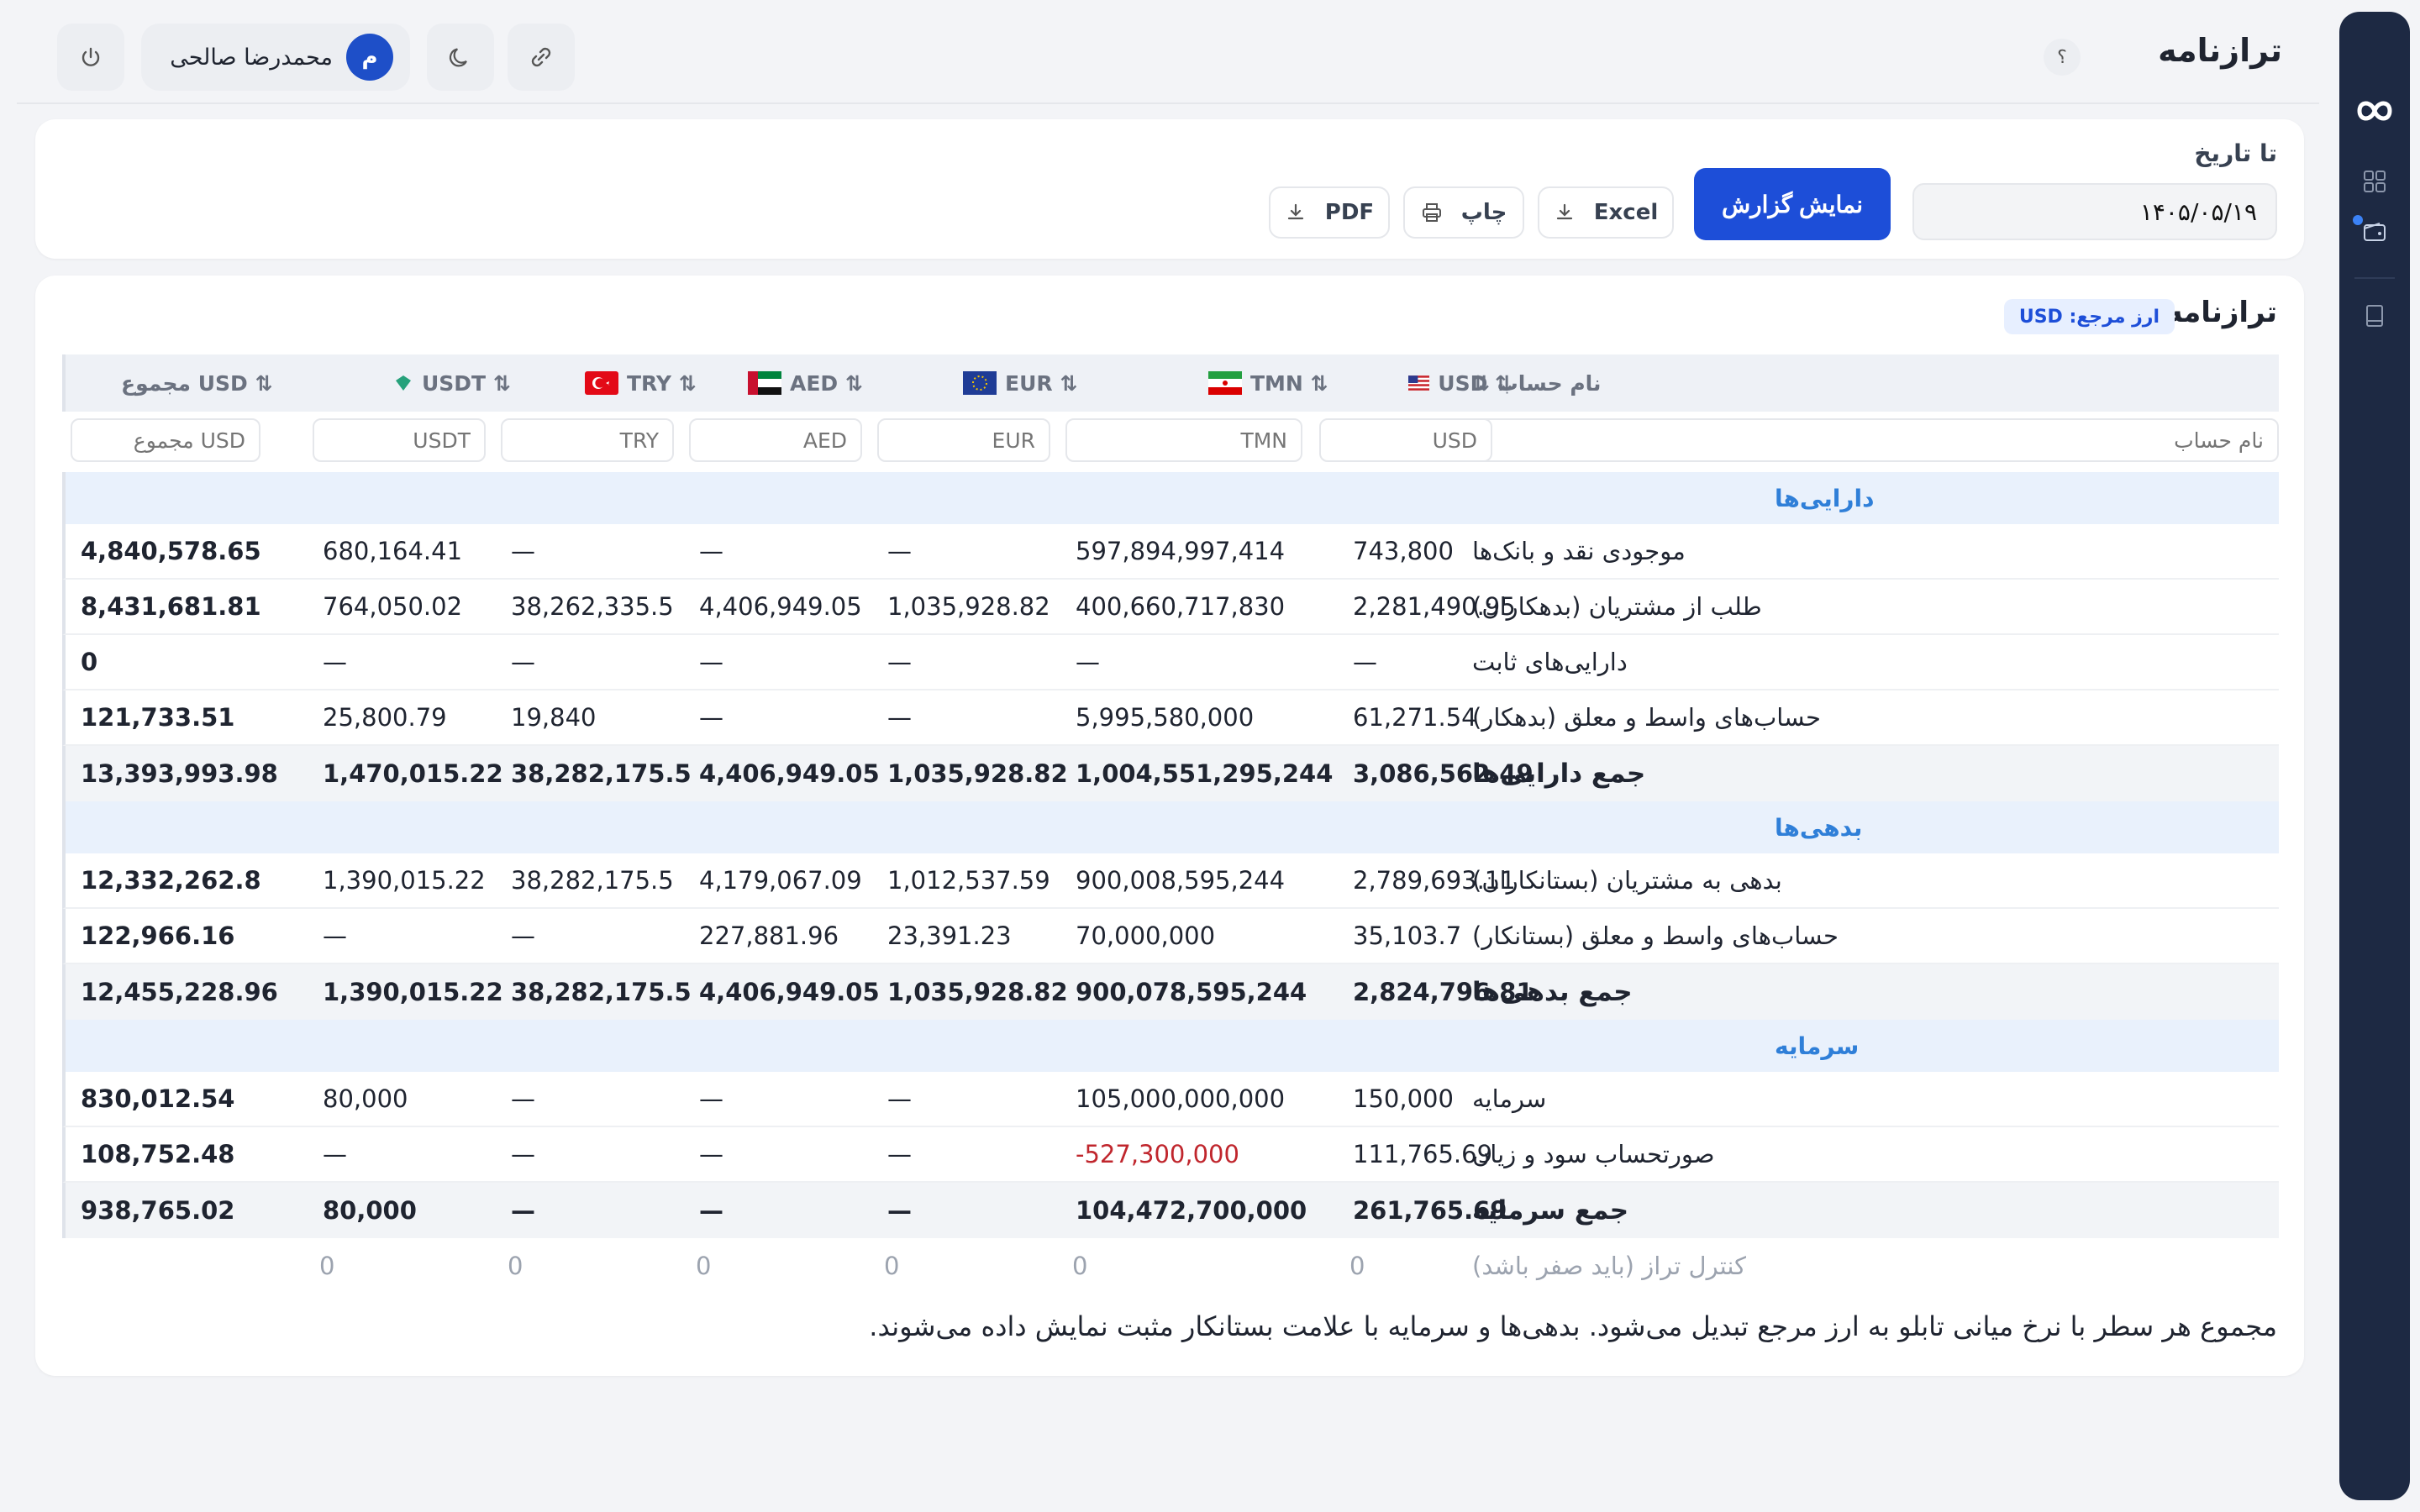  Describe the element at coordinates (1617, 606) in the screenshot. I see `account-name: طلب از مشتریان (بدهکاران)` at that location.